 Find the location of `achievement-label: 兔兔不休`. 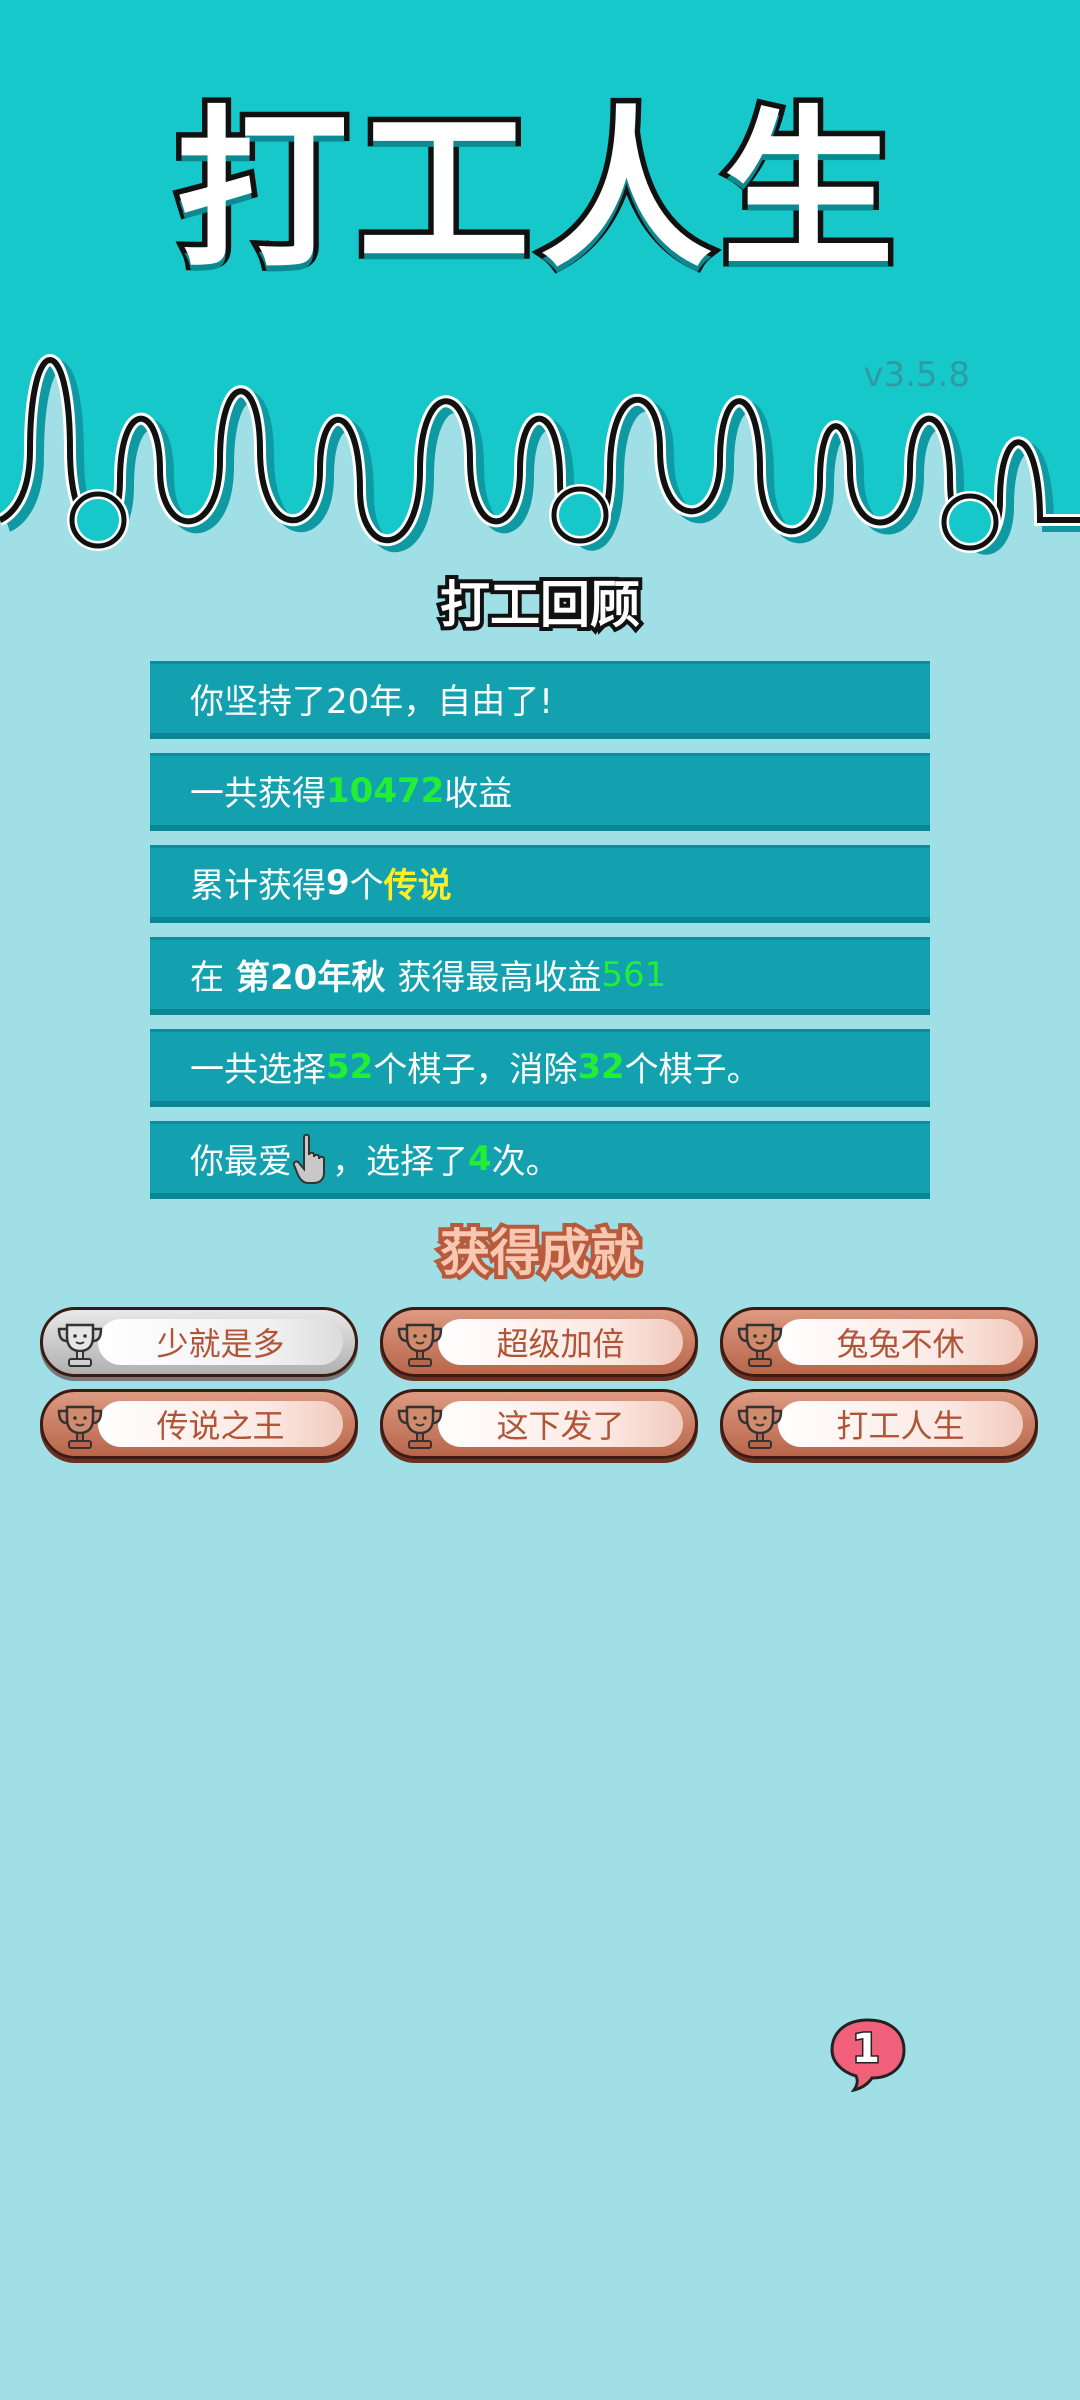

achievement-label: 兔兔不休 is located at coordinates (900, 1342).